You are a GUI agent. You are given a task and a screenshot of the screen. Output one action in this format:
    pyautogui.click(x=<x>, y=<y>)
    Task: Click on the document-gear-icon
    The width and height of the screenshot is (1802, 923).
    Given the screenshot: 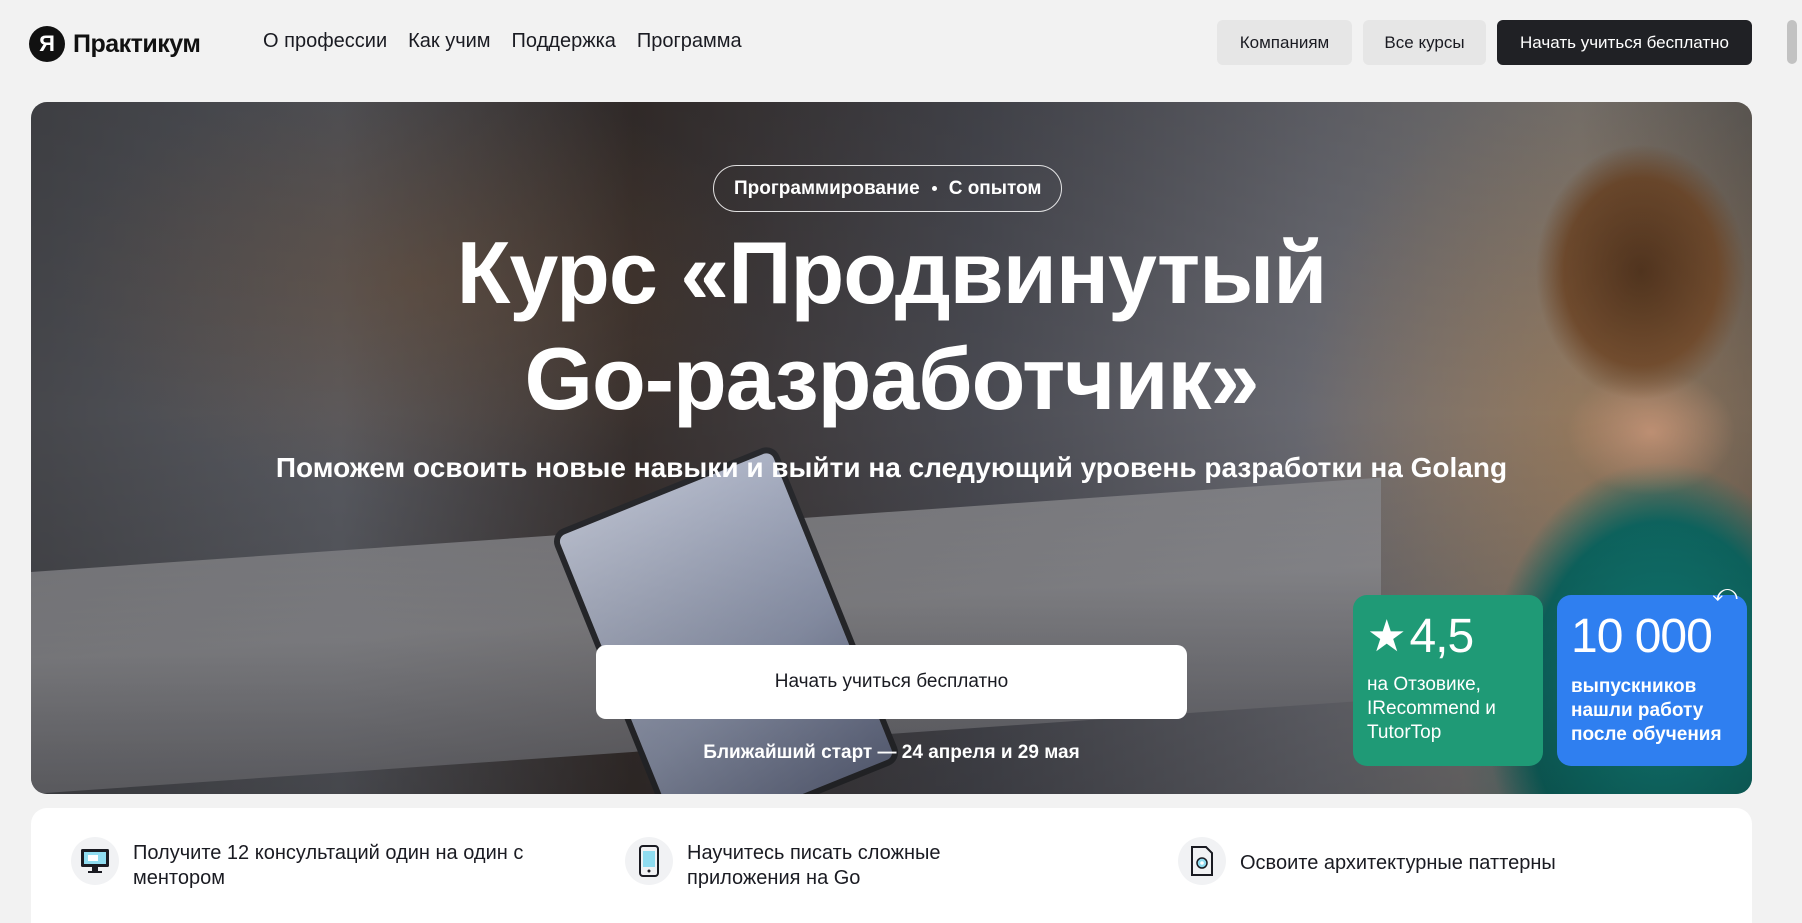 What is the action you would take?
    pyautogui.click(x=1202, y=861)
    